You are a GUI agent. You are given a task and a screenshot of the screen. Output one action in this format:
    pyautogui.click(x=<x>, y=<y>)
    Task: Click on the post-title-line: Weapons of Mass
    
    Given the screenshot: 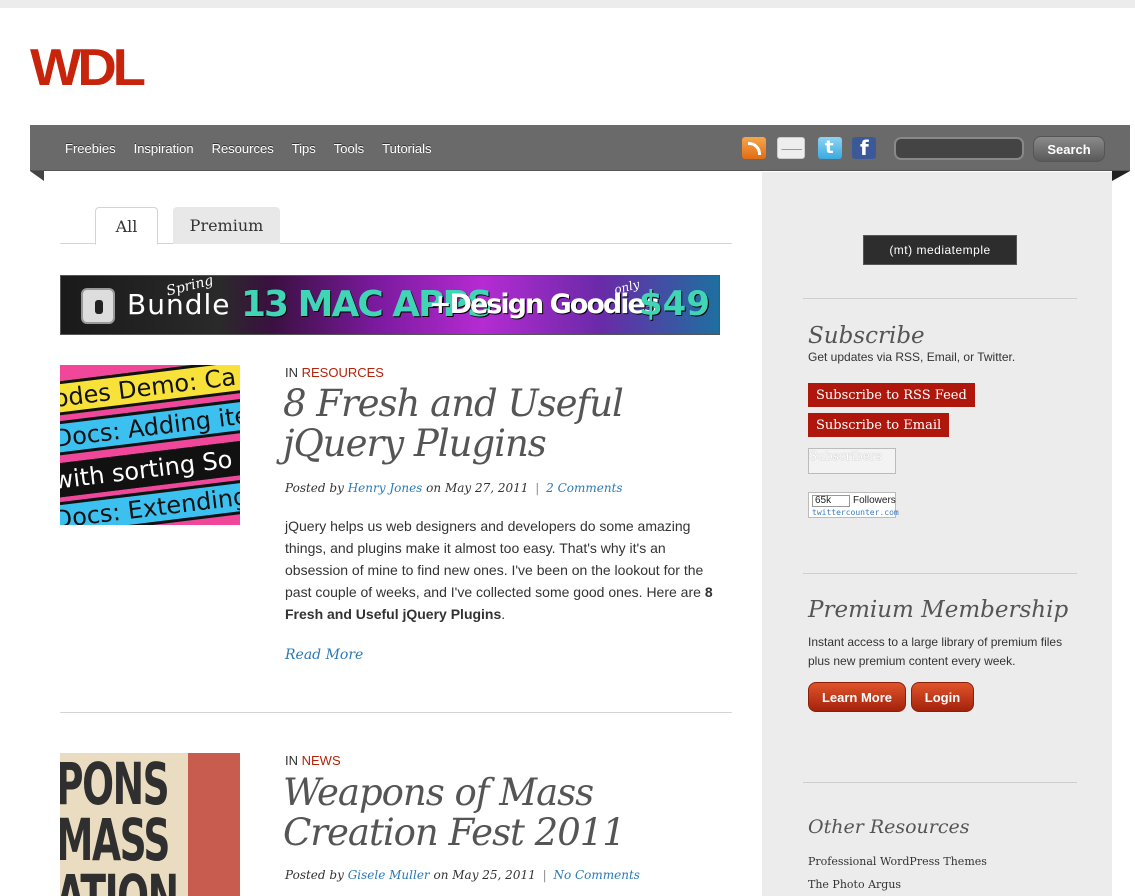 What is the action you would take?
    pyautogui.click(x=438, y=792)
    